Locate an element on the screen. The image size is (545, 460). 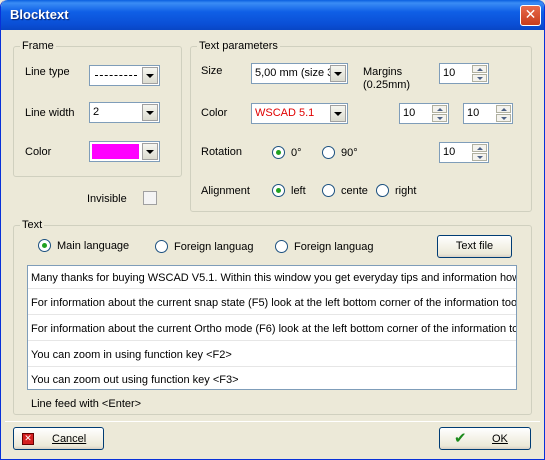
line-feed-hint: Line feed with <Enter> is located at coordinates (86, 404).